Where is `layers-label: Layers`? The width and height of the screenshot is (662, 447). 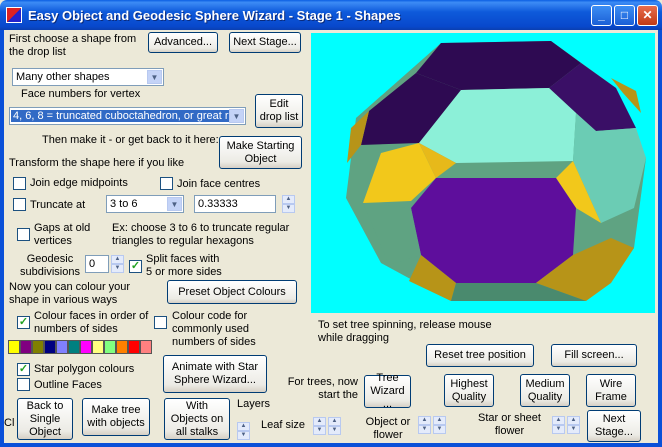
layers-label: Layers is located at coordinates (254, 404).